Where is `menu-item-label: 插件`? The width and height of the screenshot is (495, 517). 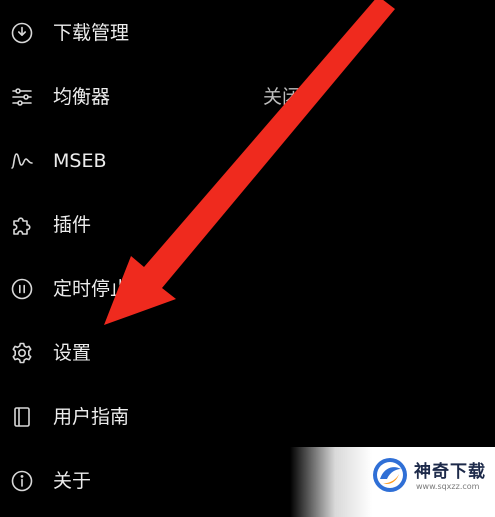 menu-item-label: 插件 is located at coordinates (72, 225).